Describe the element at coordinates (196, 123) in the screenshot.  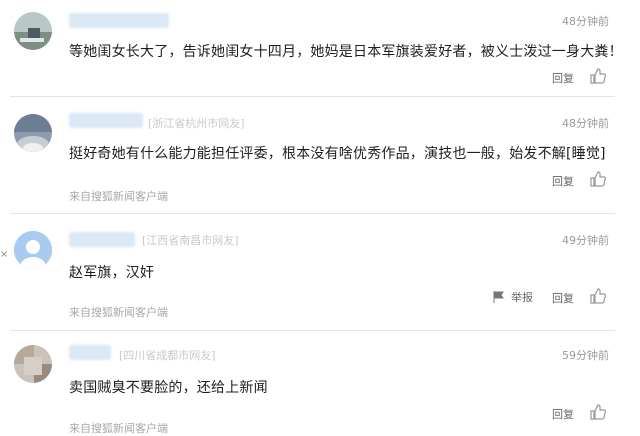
I see `location-label: [浙江省杭州市网友]` at that location.